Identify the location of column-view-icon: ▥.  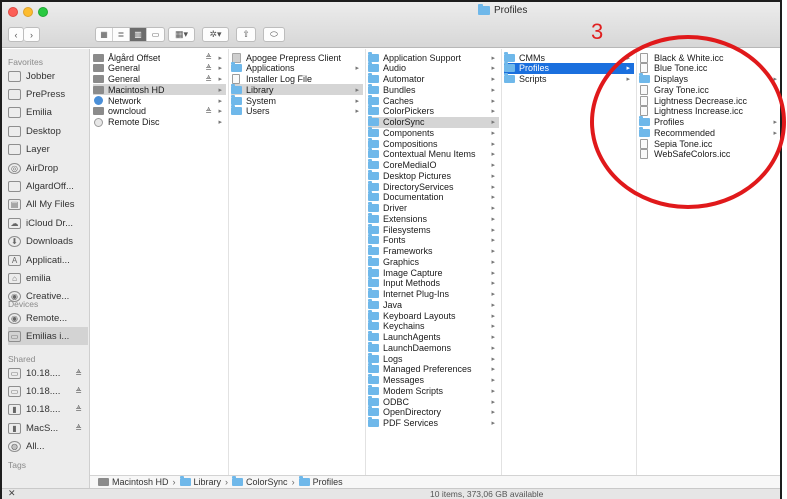
(138, 34).